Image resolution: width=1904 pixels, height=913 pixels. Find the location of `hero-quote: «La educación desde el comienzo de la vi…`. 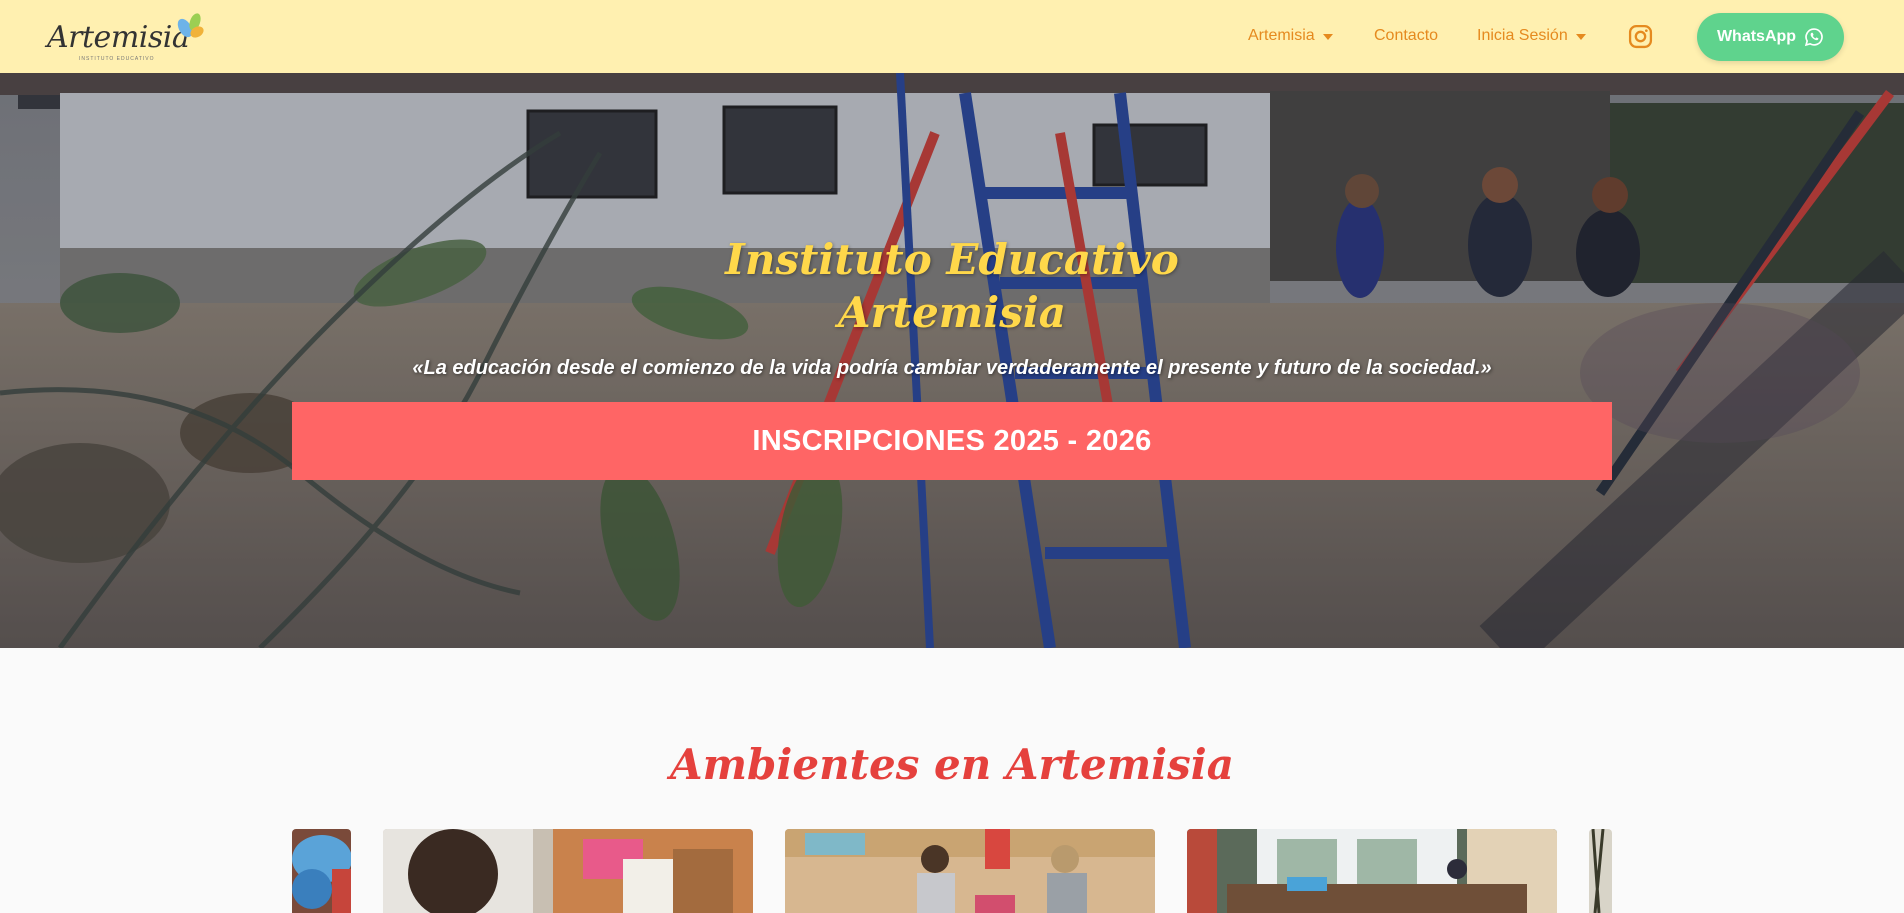

hero-quote: «La educación desde el comienzo de la vi… is located at coordinates (952, 368).